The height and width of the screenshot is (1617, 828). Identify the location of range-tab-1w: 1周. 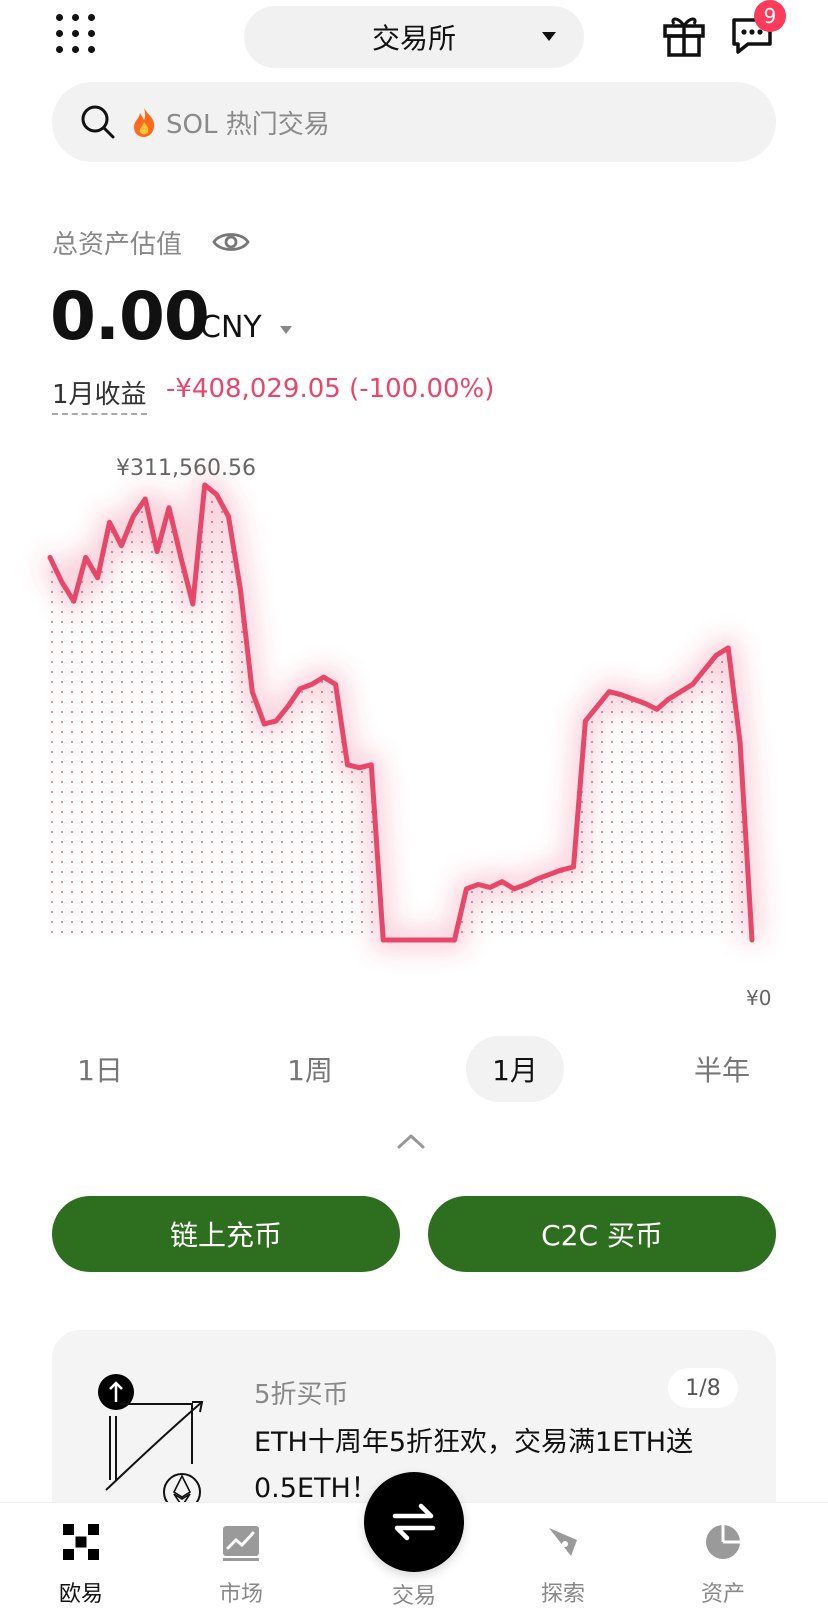
(310, 1069).